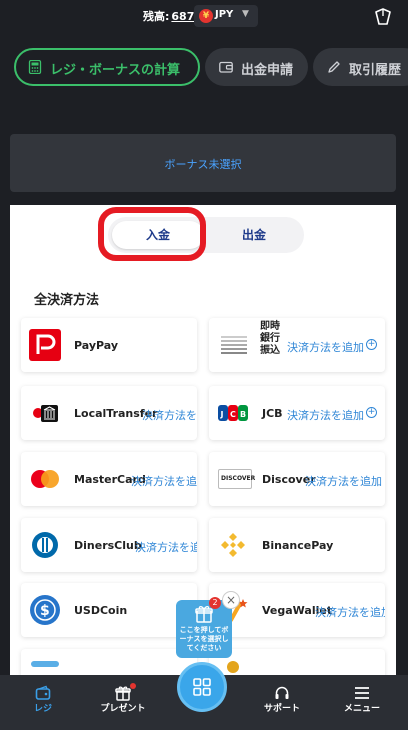 This screenshot has width=408, height=730. I want to click on tab-withdrawal-request: 出金申請, so click(256, 67).